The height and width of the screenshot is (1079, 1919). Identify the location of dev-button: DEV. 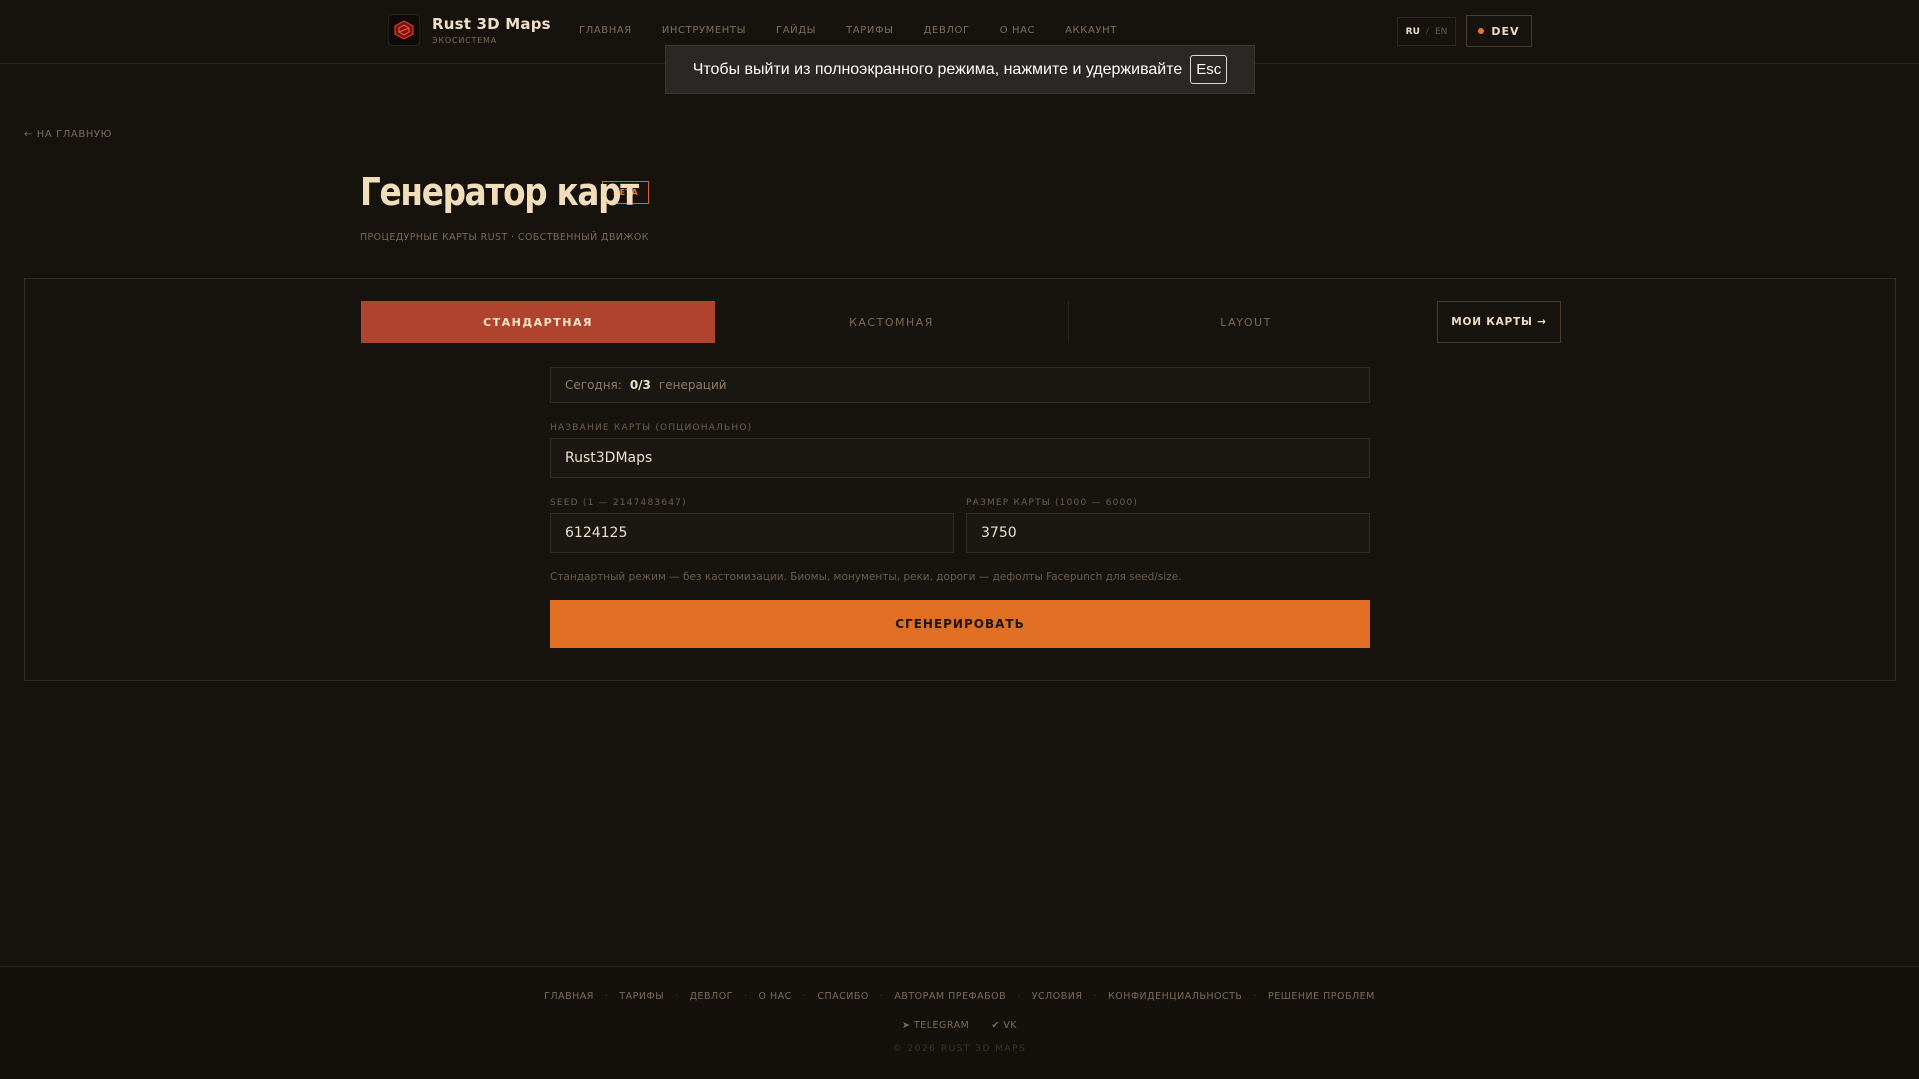
(1499, 31).